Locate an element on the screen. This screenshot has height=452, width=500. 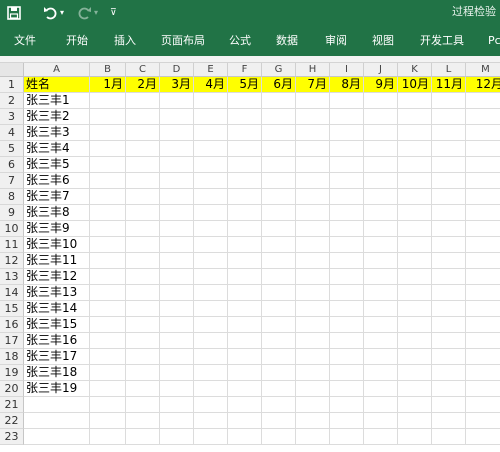
cell-m23 is located at coordinates (483, 437).